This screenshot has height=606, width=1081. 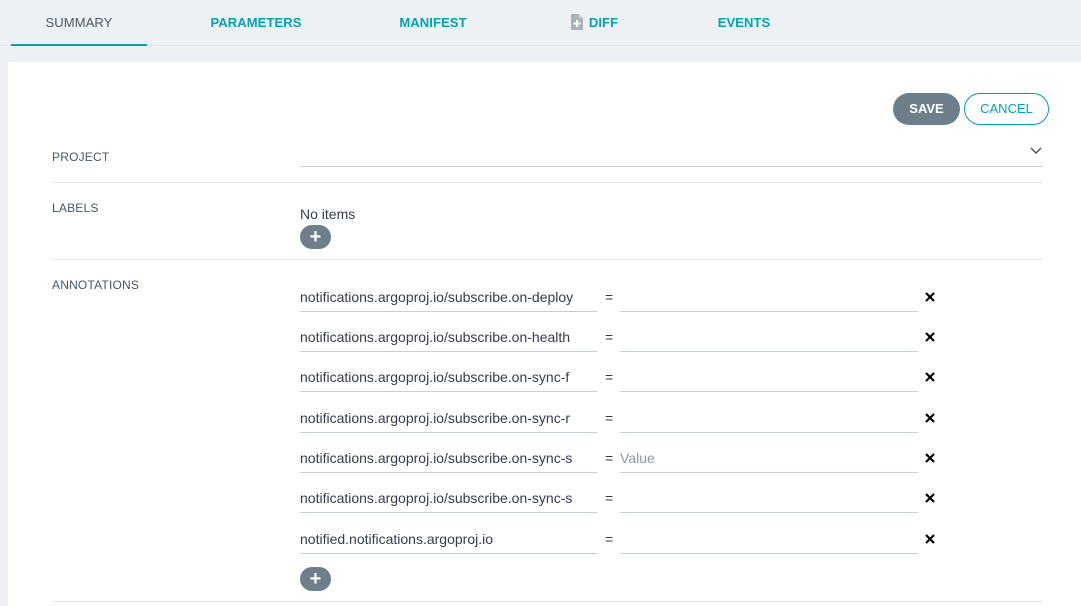 What do you see at coordinates (576, 22) in the screenshot?
I see `file-diff-icon` at bounding box center [576, 22].